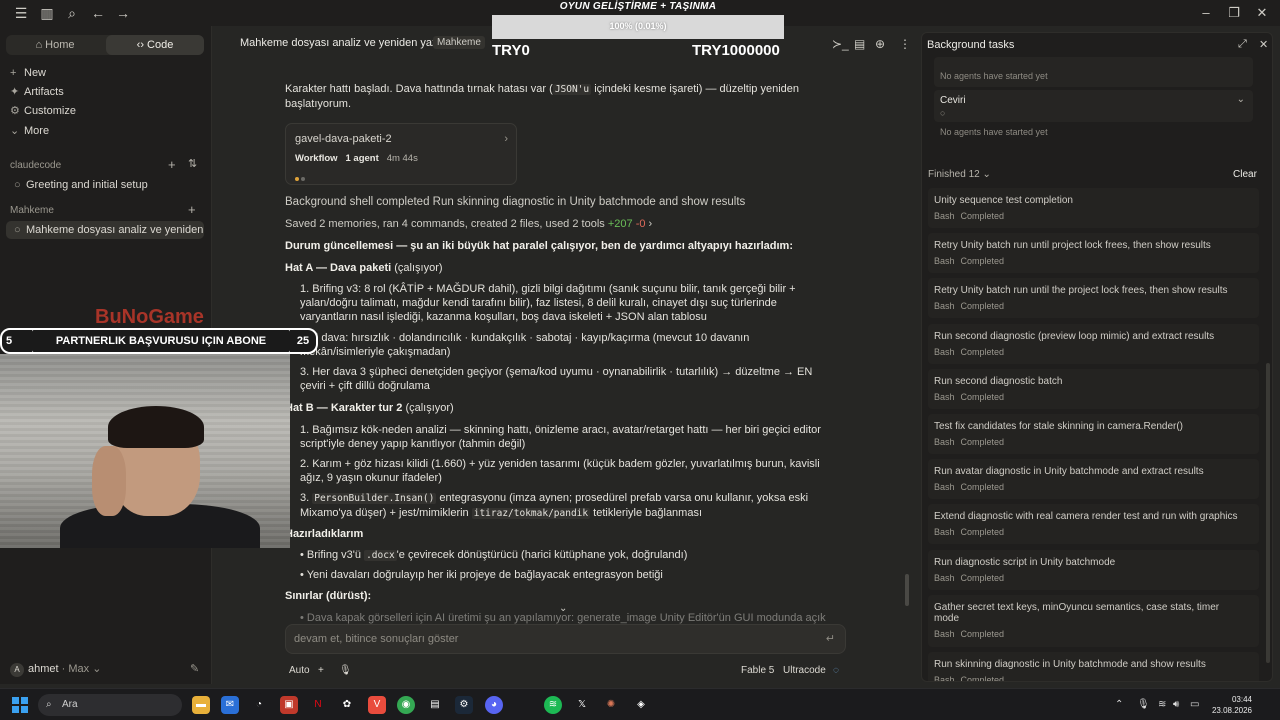 The height and width of the screenshot is (720, 1280). Describe the element at coordinates (123, 13) in the screenshot. I see `forward-arrow-icon: →` at that location.